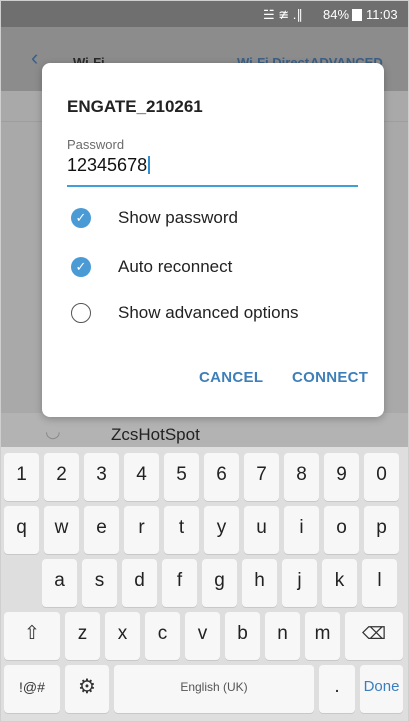 This screenshot has height=722, width=409. Describe the element at coordinates (61, 530) in the screenshot. I see `key-w: w` at that location.